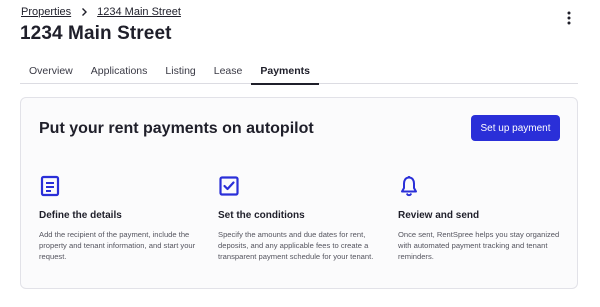 The width and height of the screenshot is (600, 307). Describe the element at coordinates (409, 186) in the screenshot. I see `bell-icon` at that location.